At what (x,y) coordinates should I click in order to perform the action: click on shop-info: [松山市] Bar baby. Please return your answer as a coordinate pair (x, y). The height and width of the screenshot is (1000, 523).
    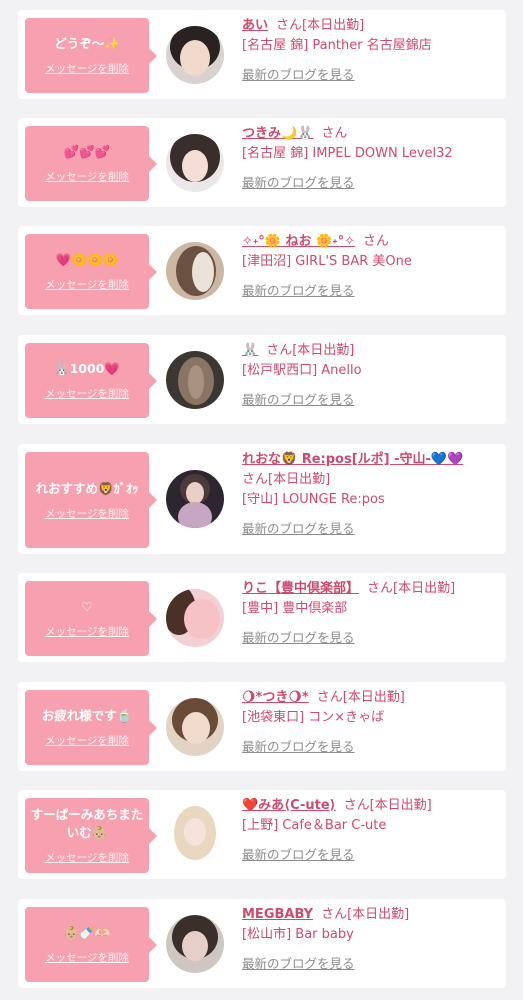
    Looking at the image, I should click on (298, 934).